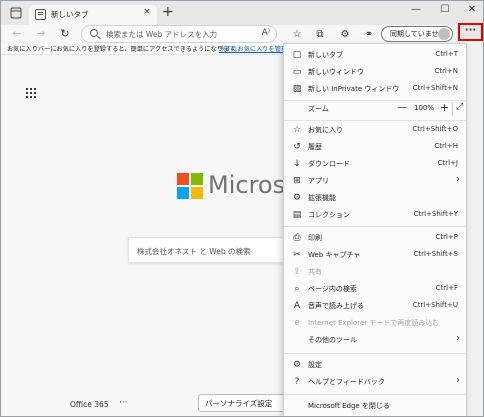 Image resolution: width=484 pixels, height=417 pixels. What do you see at coordinates (65, 34) in the screenshot?
I see `refresh-button: ↻` at bounding box center [65, 34].